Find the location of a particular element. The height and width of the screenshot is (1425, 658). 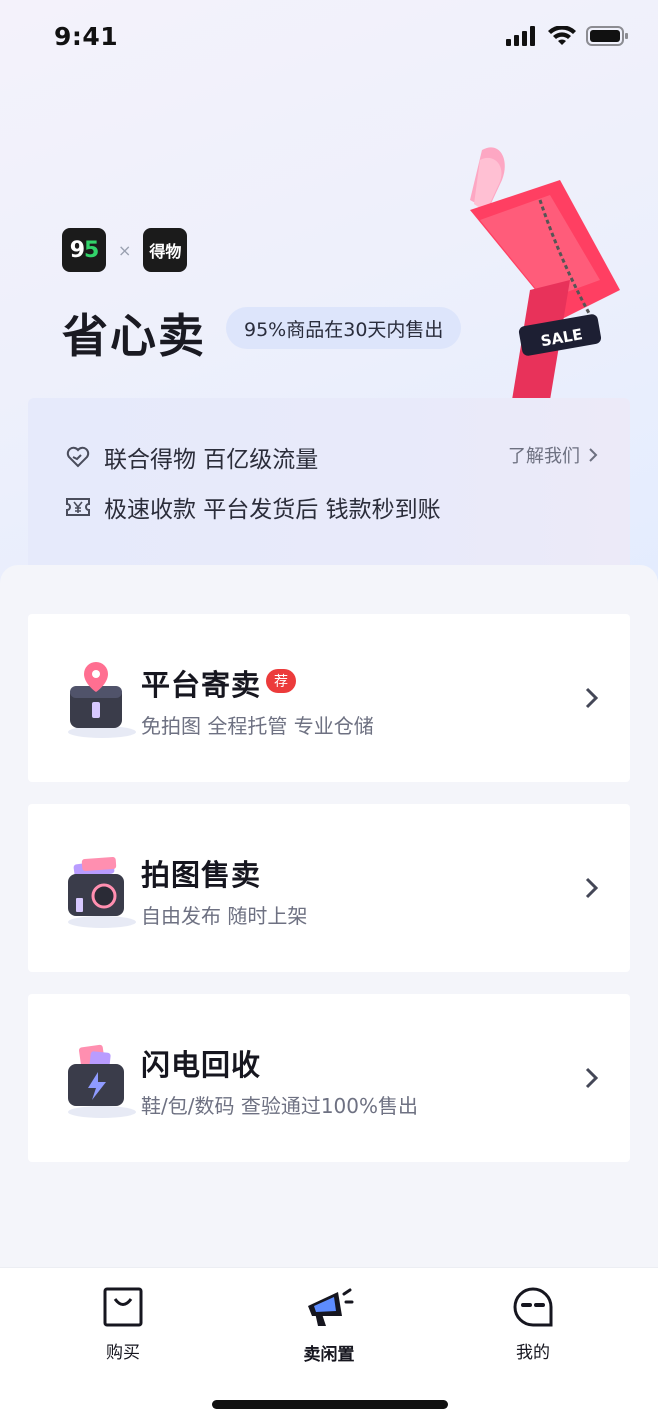

logo-95: 95 is located at coordinates (84, 250).